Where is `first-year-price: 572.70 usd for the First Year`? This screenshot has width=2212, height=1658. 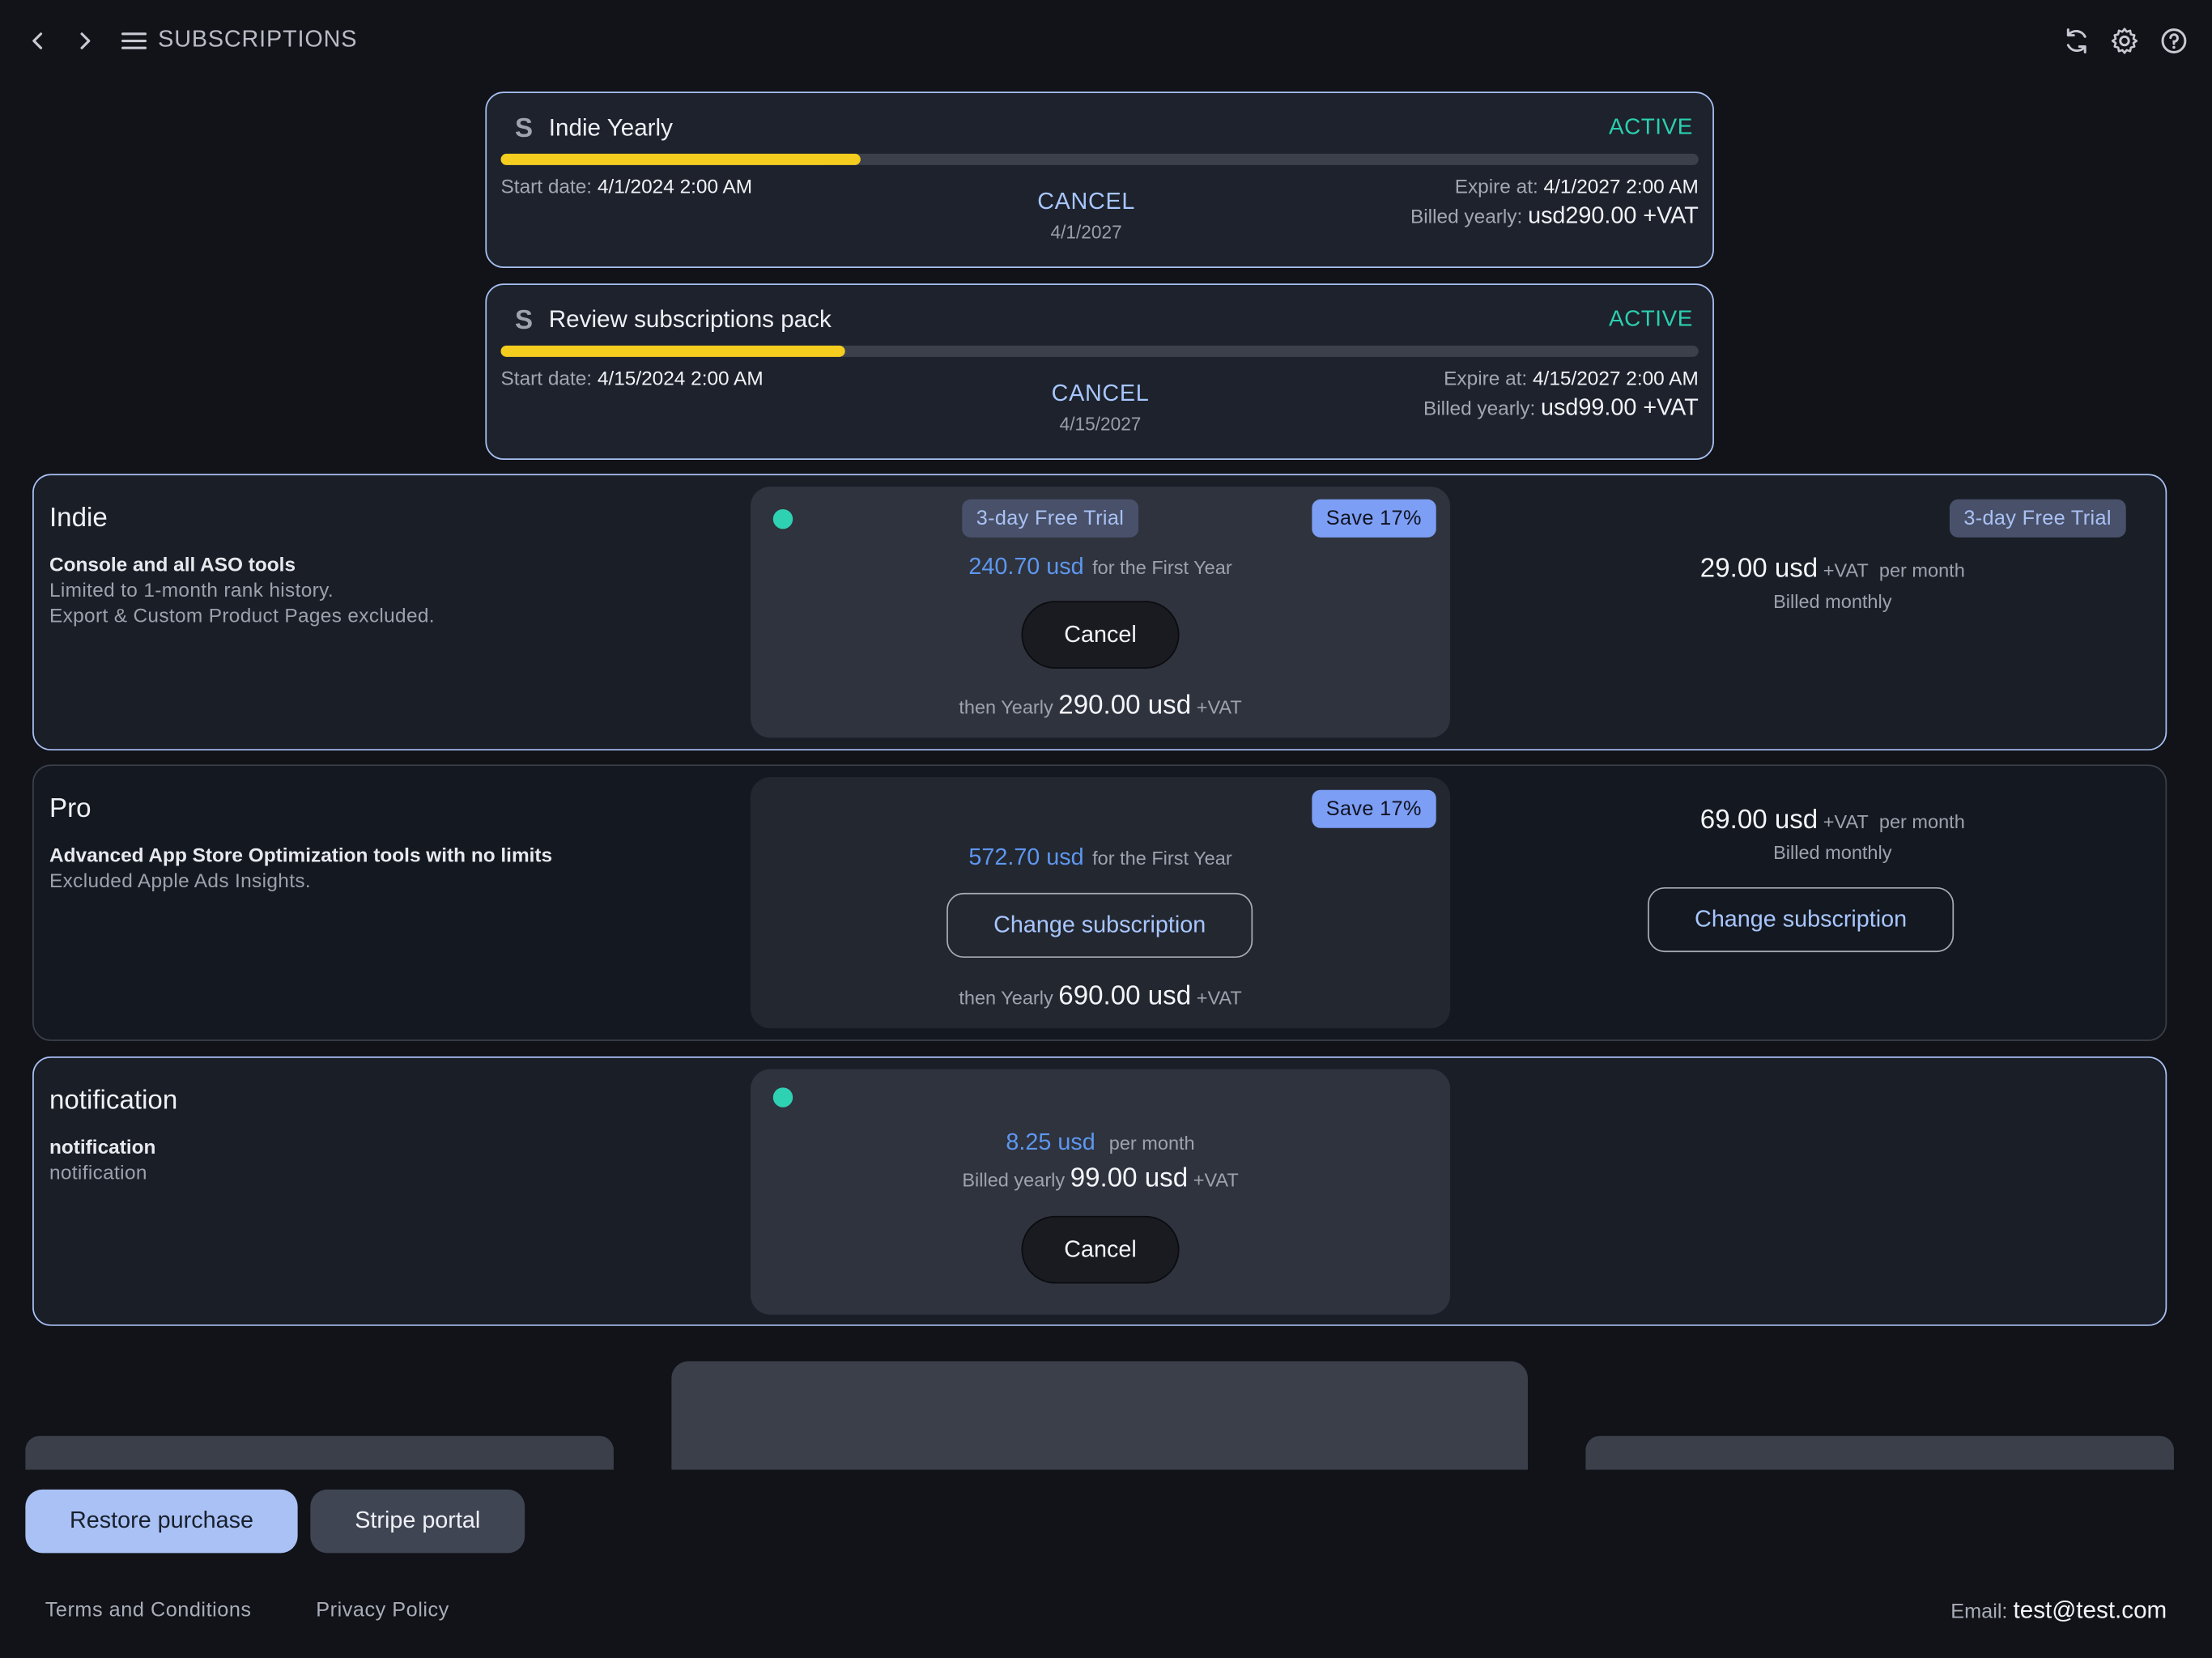 first-year-price: 572.70 usd for the First Year is located at coordinates (1100, 857).